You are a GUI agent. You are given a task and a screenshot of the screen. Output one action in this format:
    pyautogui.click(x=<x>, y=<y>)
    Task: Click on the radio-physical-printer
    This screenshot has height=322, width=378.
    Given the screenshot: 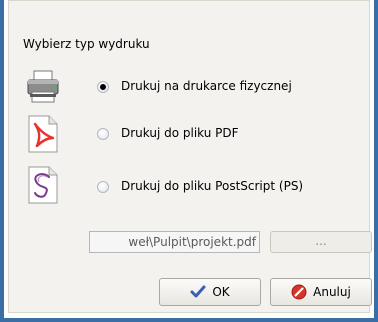 What is the action you would take?
    pyautogui.click(x=103, y=87)
    